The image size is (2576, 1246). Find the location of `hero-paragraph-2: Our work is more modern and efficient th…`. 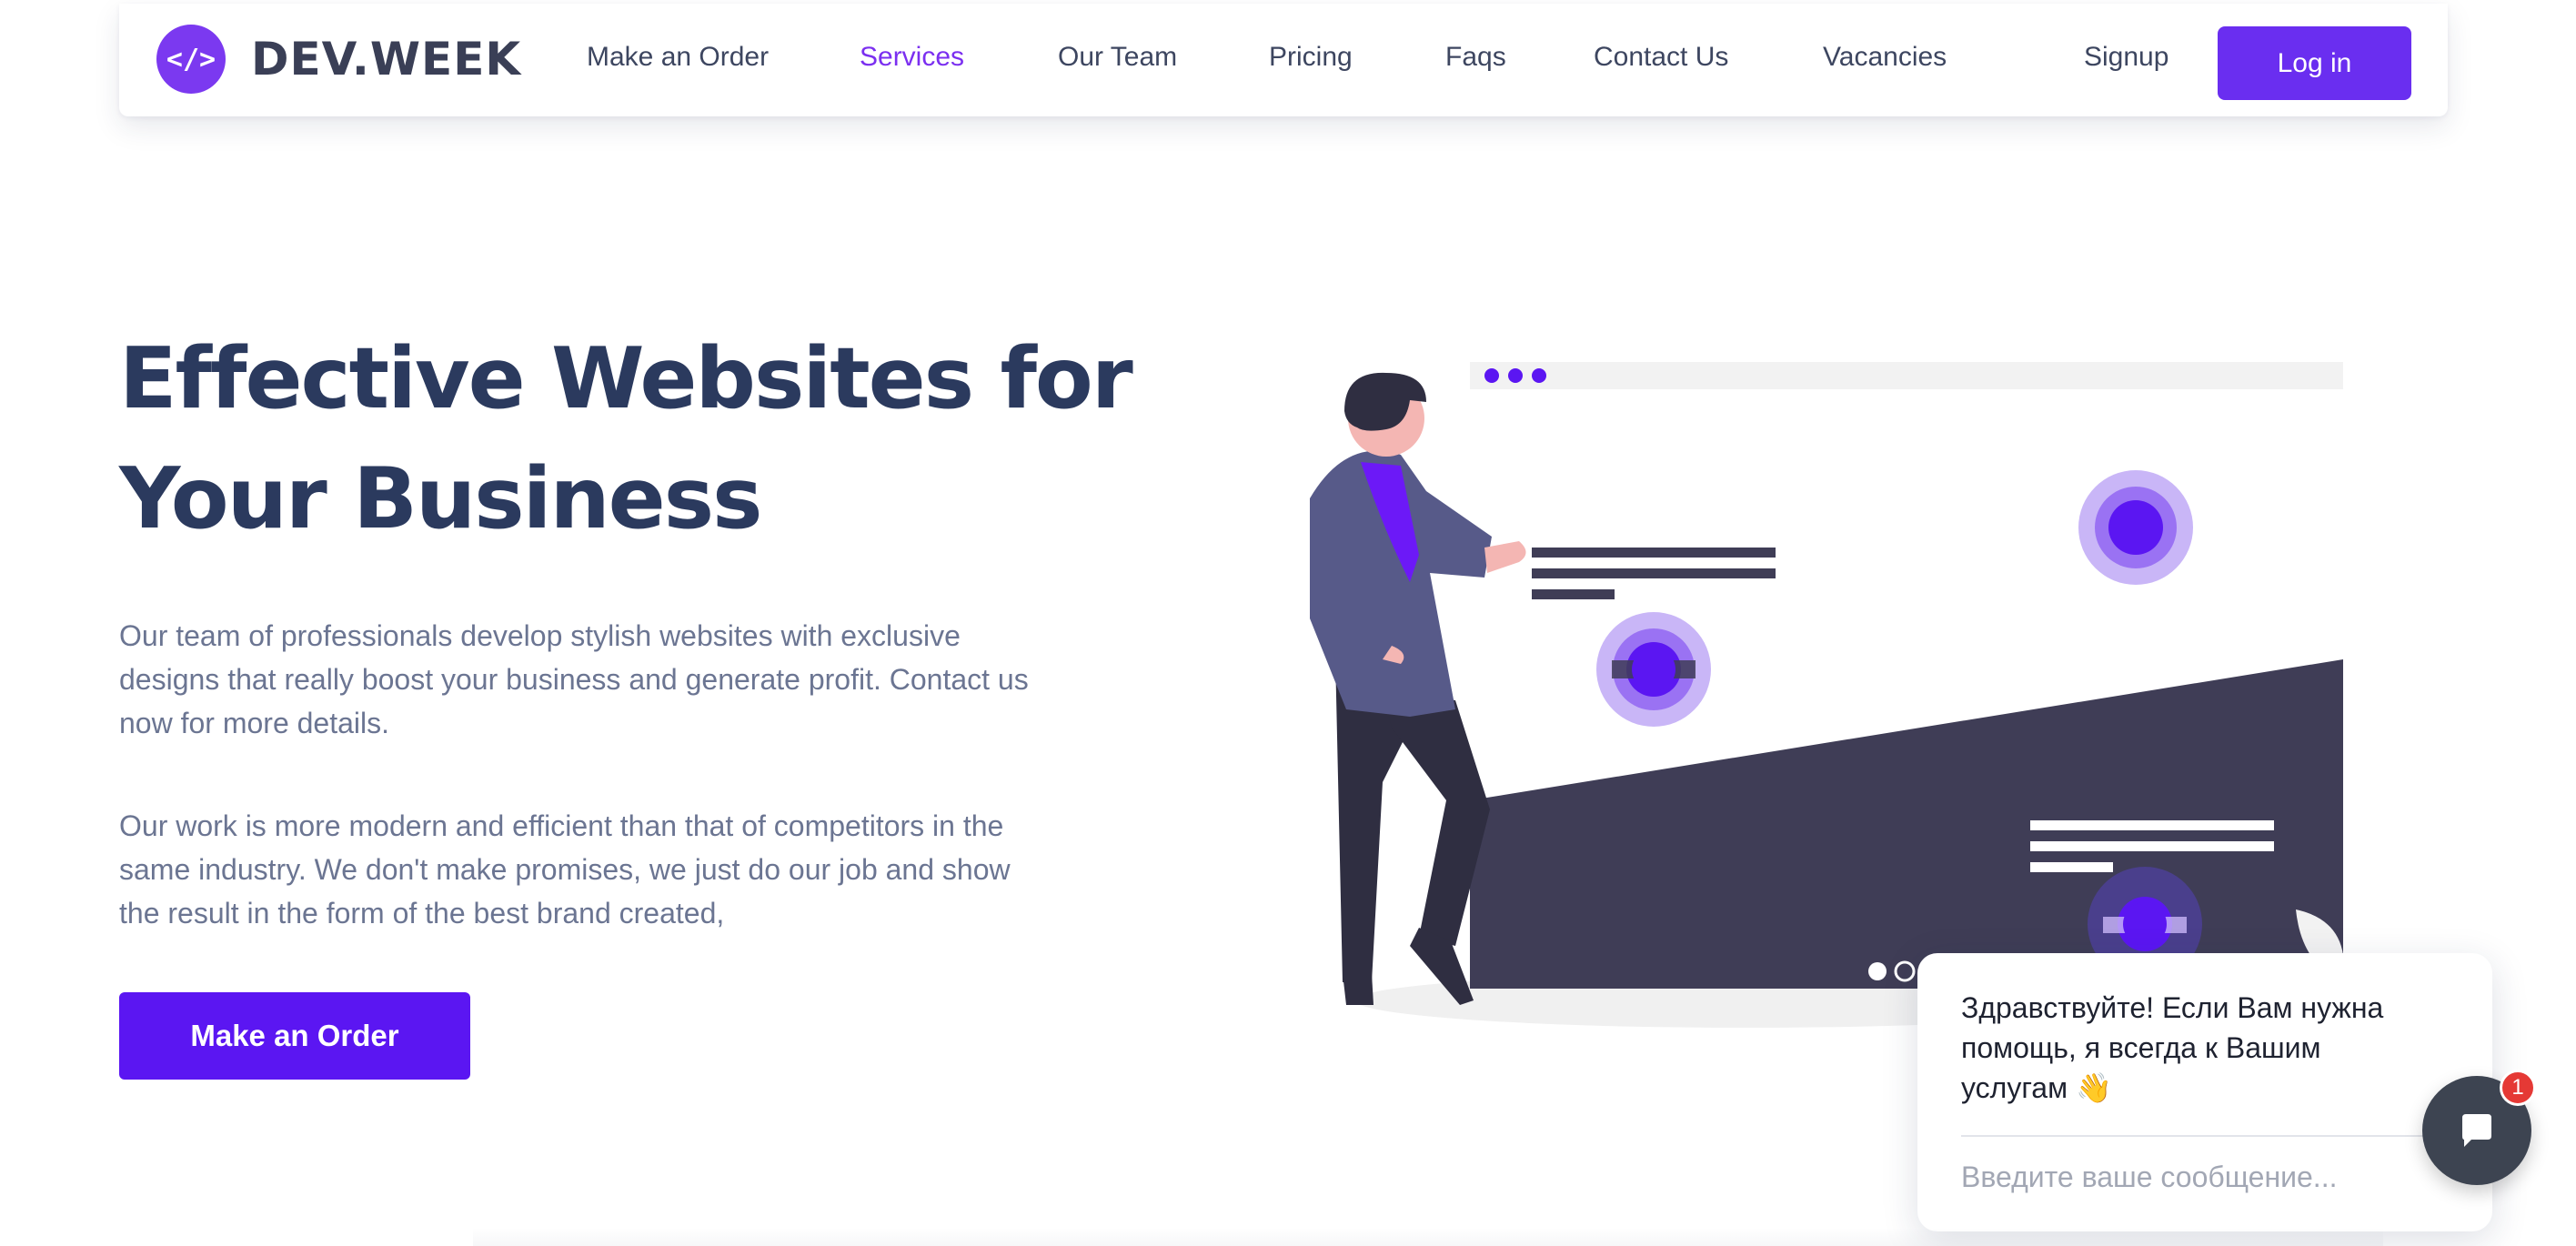

hero-paragraph-2: Our work is more modern and efficient th… is located at coordinates (565, 869).